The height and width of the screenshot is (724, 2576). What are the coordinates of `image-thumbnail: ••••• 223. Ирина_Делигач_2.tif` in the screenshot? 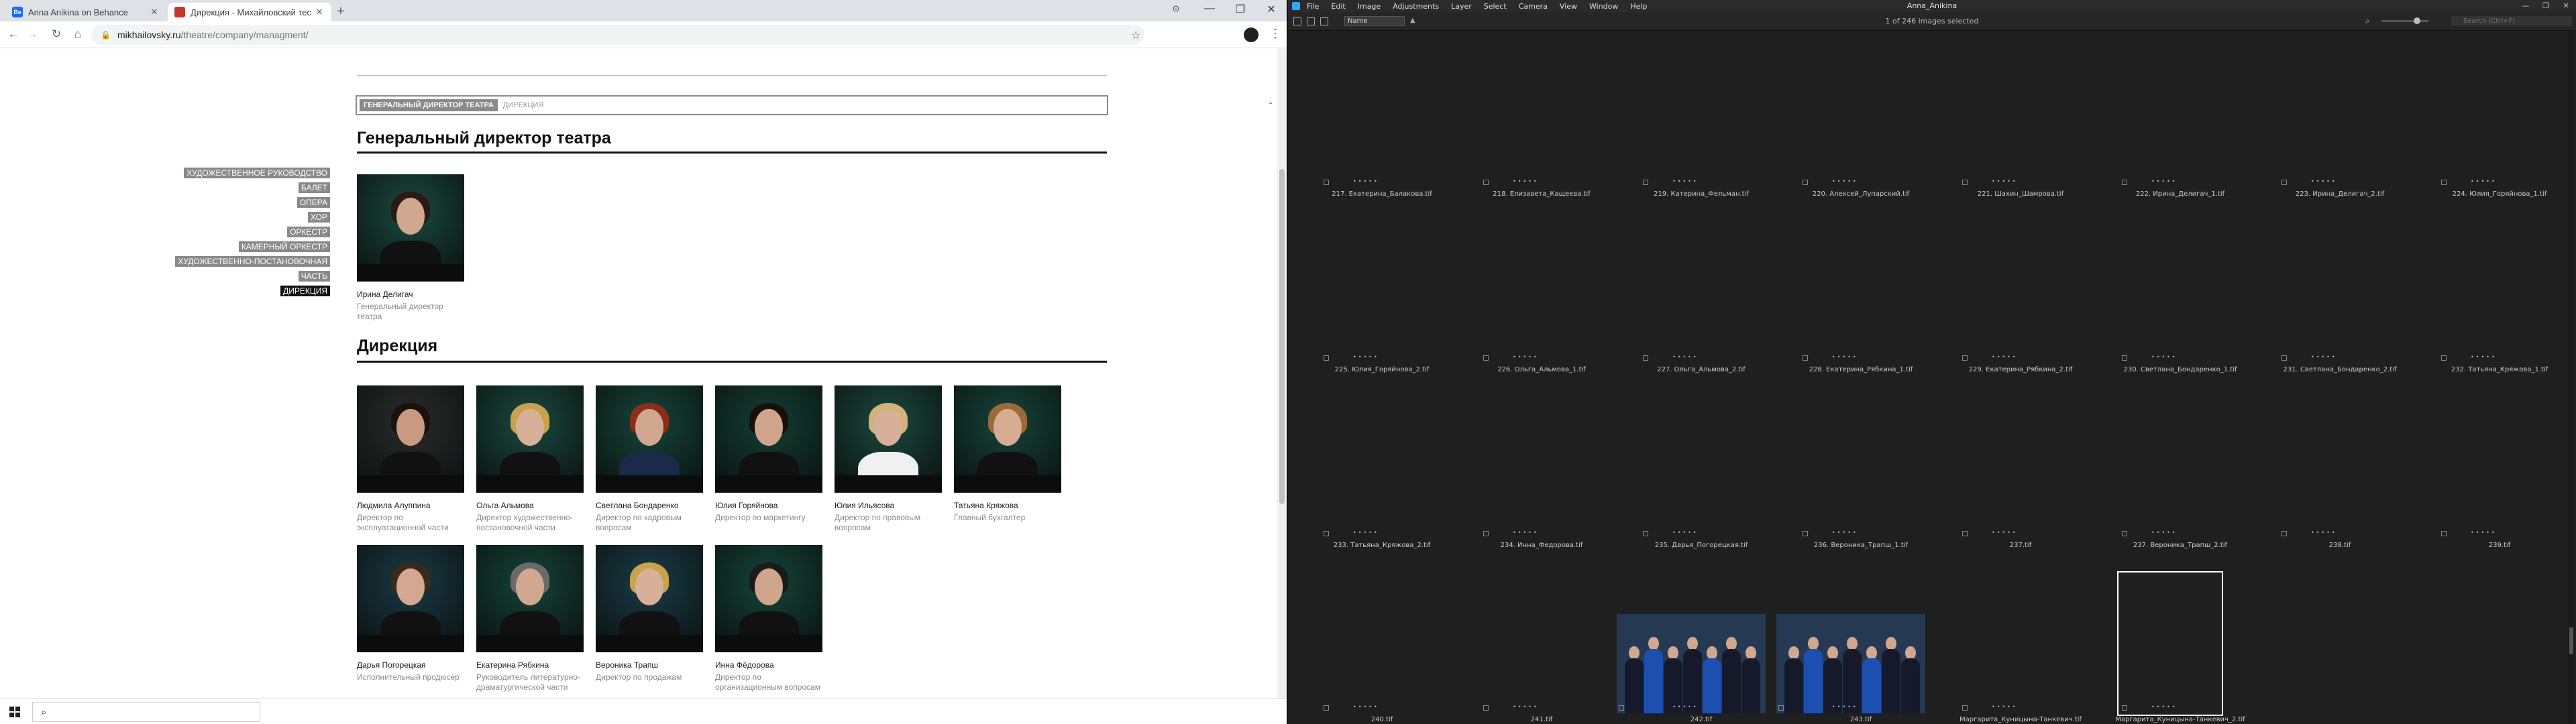 It's located at (2350, 116).